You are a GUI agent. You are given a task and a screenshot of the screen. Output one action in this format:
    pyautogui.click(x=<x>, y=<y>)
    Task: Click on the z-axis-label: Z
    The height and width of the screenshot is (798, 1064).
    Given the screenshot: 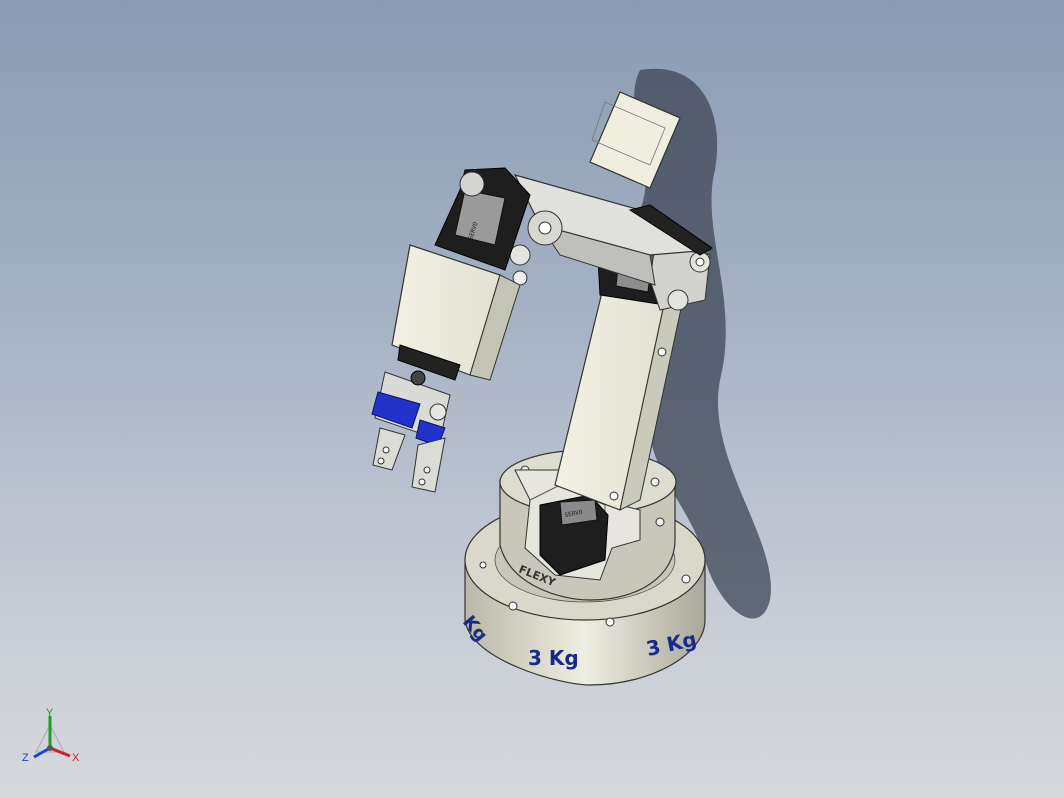 What is the action you would take?
    pyautogui.click(x=25, y=758)
    